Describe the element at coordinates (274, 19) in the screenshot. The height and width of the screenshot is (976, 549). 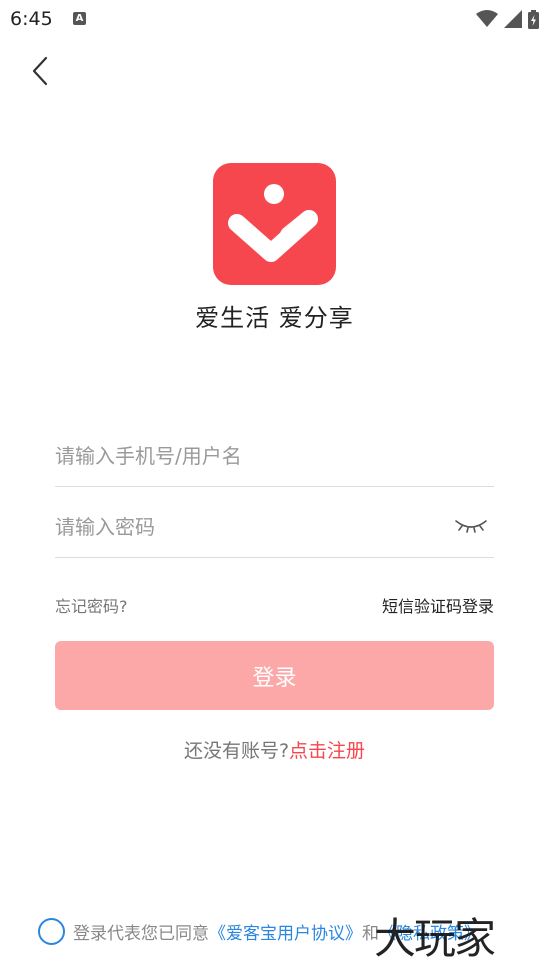
I see `status-bar: 6:45 A` at that location.